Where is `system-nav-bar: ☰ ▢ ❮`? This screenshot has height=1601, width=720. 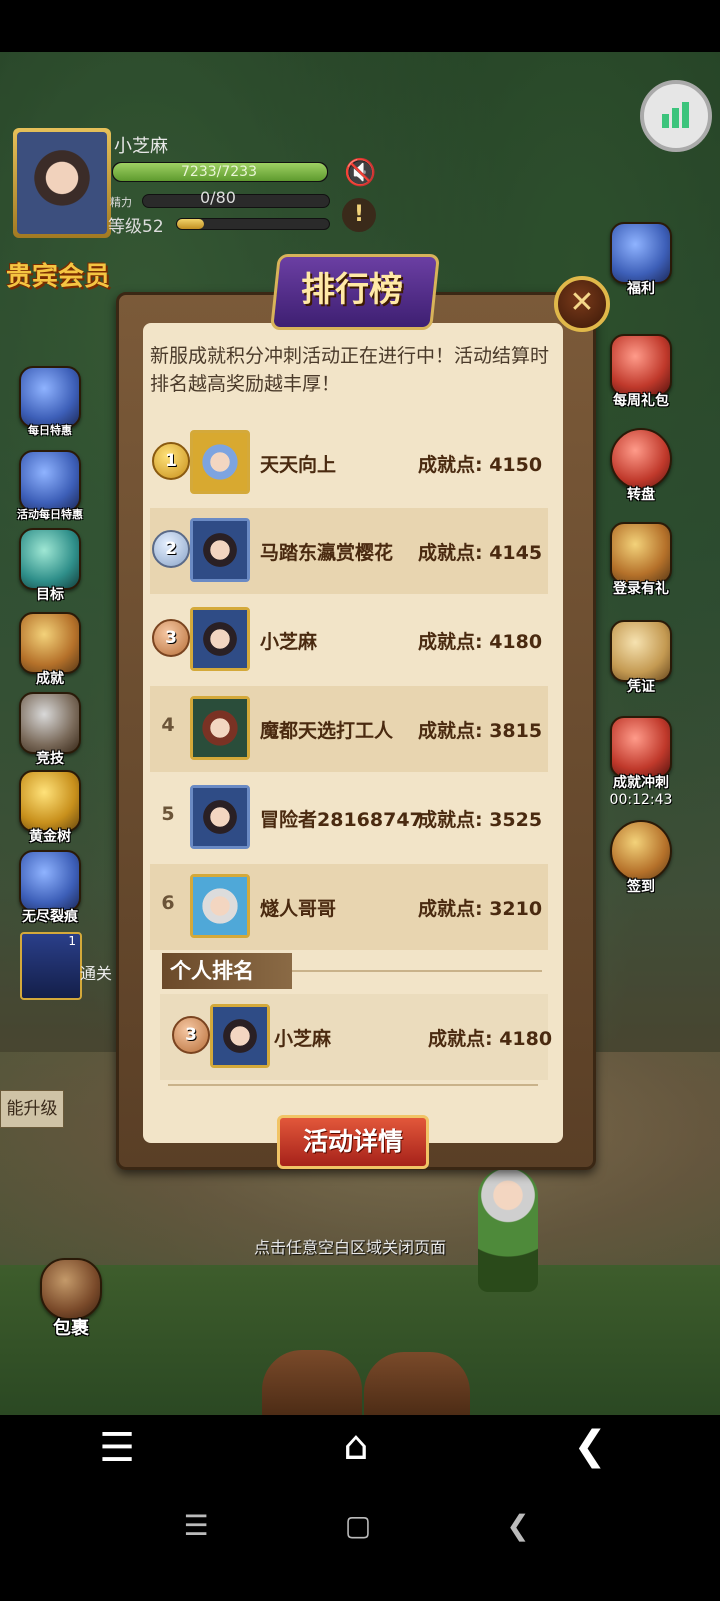 system-nav-bar: ☰ ▢ ❮ is located at coordinates (360, 1548).